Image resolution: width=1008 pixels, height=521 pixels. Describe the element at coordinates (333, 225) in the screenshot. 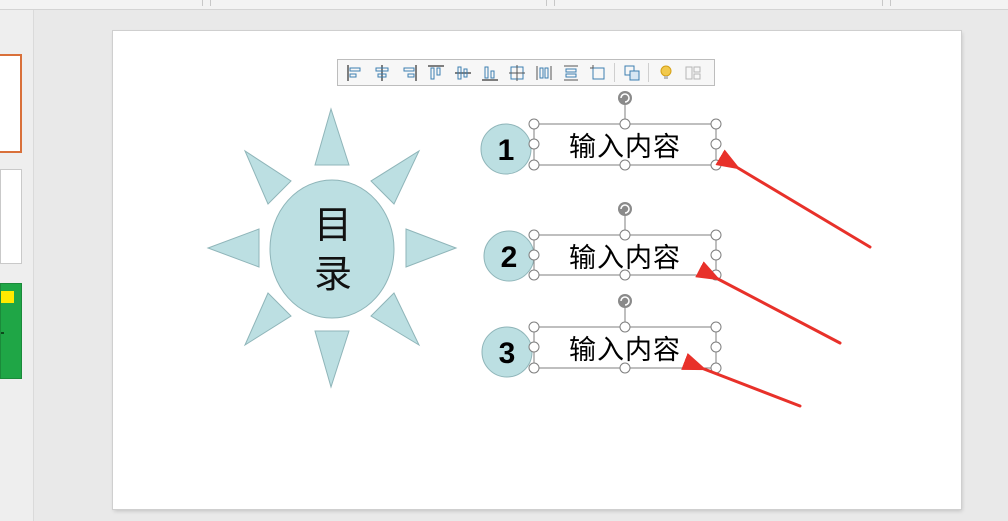

I see `title-char-1: 目` at that location.